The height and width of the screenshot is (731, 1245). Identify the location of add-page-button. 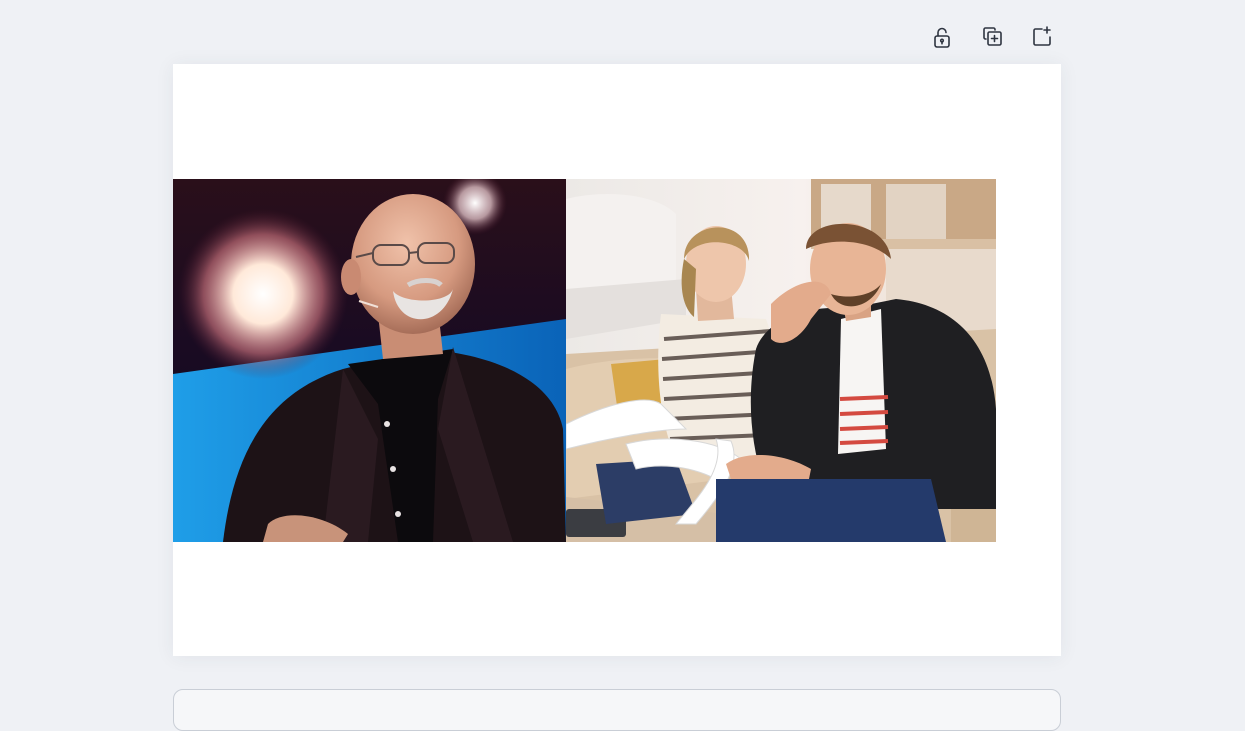
(1042, 39).